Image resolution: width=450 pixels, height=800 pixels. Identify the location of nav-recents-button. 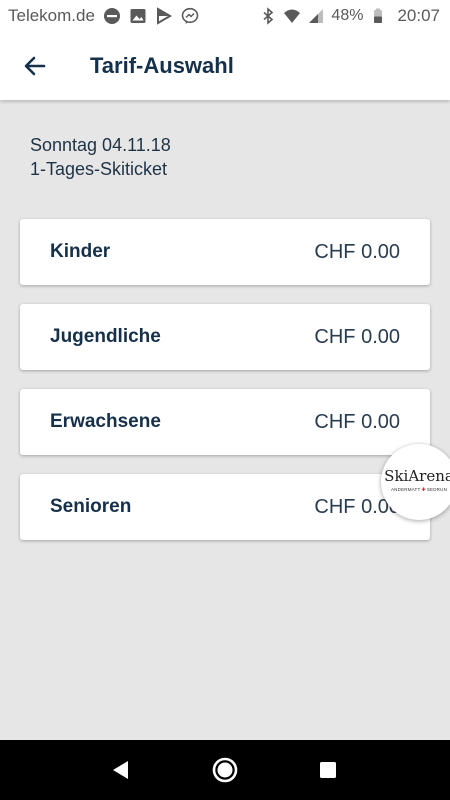
(328, 770).